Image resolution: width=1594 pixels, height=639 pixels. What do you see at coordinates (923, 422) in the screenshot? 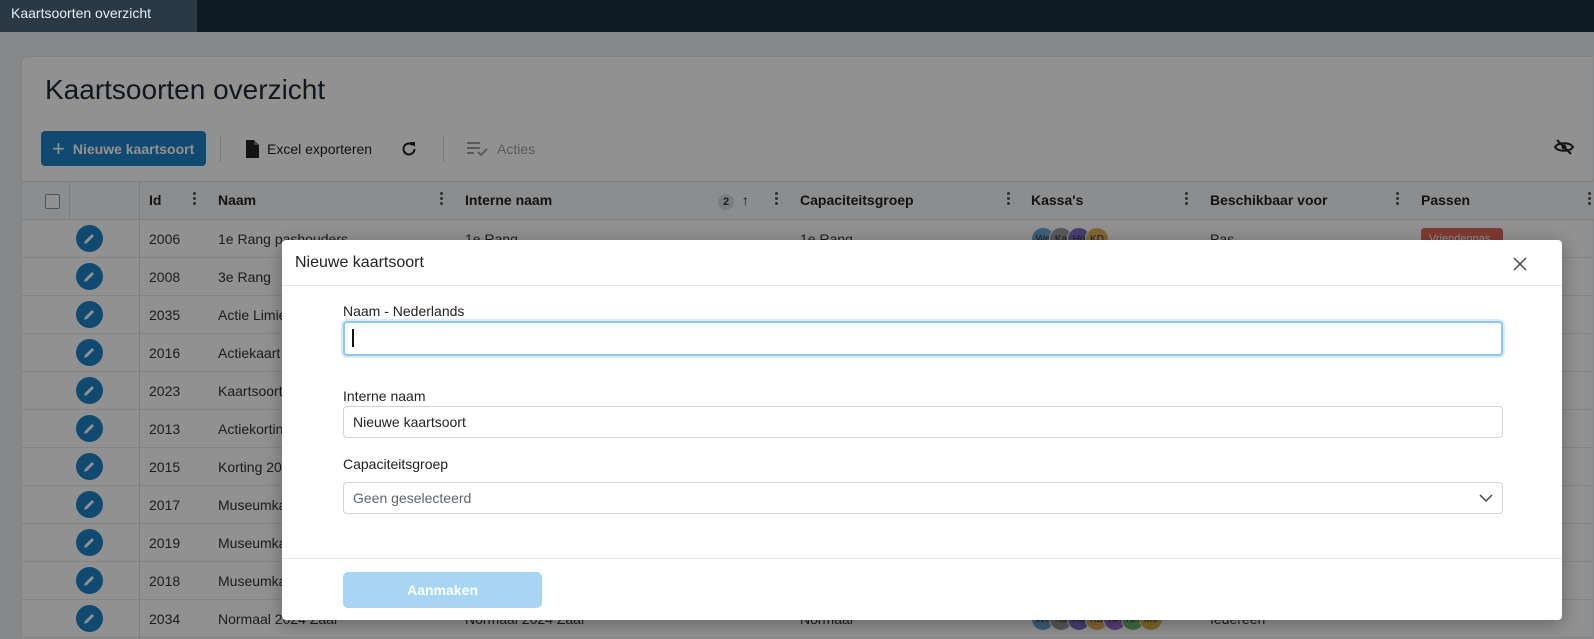
I see `interne-naam-input` at bounding box center [923, 422].